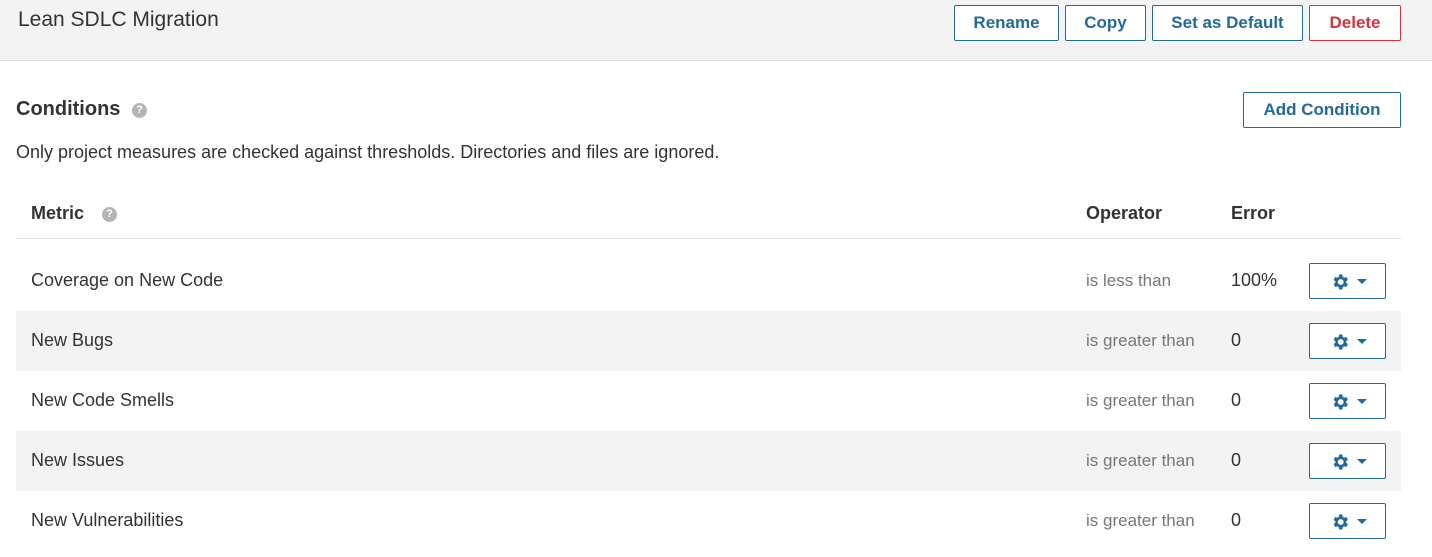 This screenshot has height=557, width=1432. Describe the element at coordinates (118, 19) in the screenshot. I see `quality-gate-title: Lean SDLC Migration` at that location.